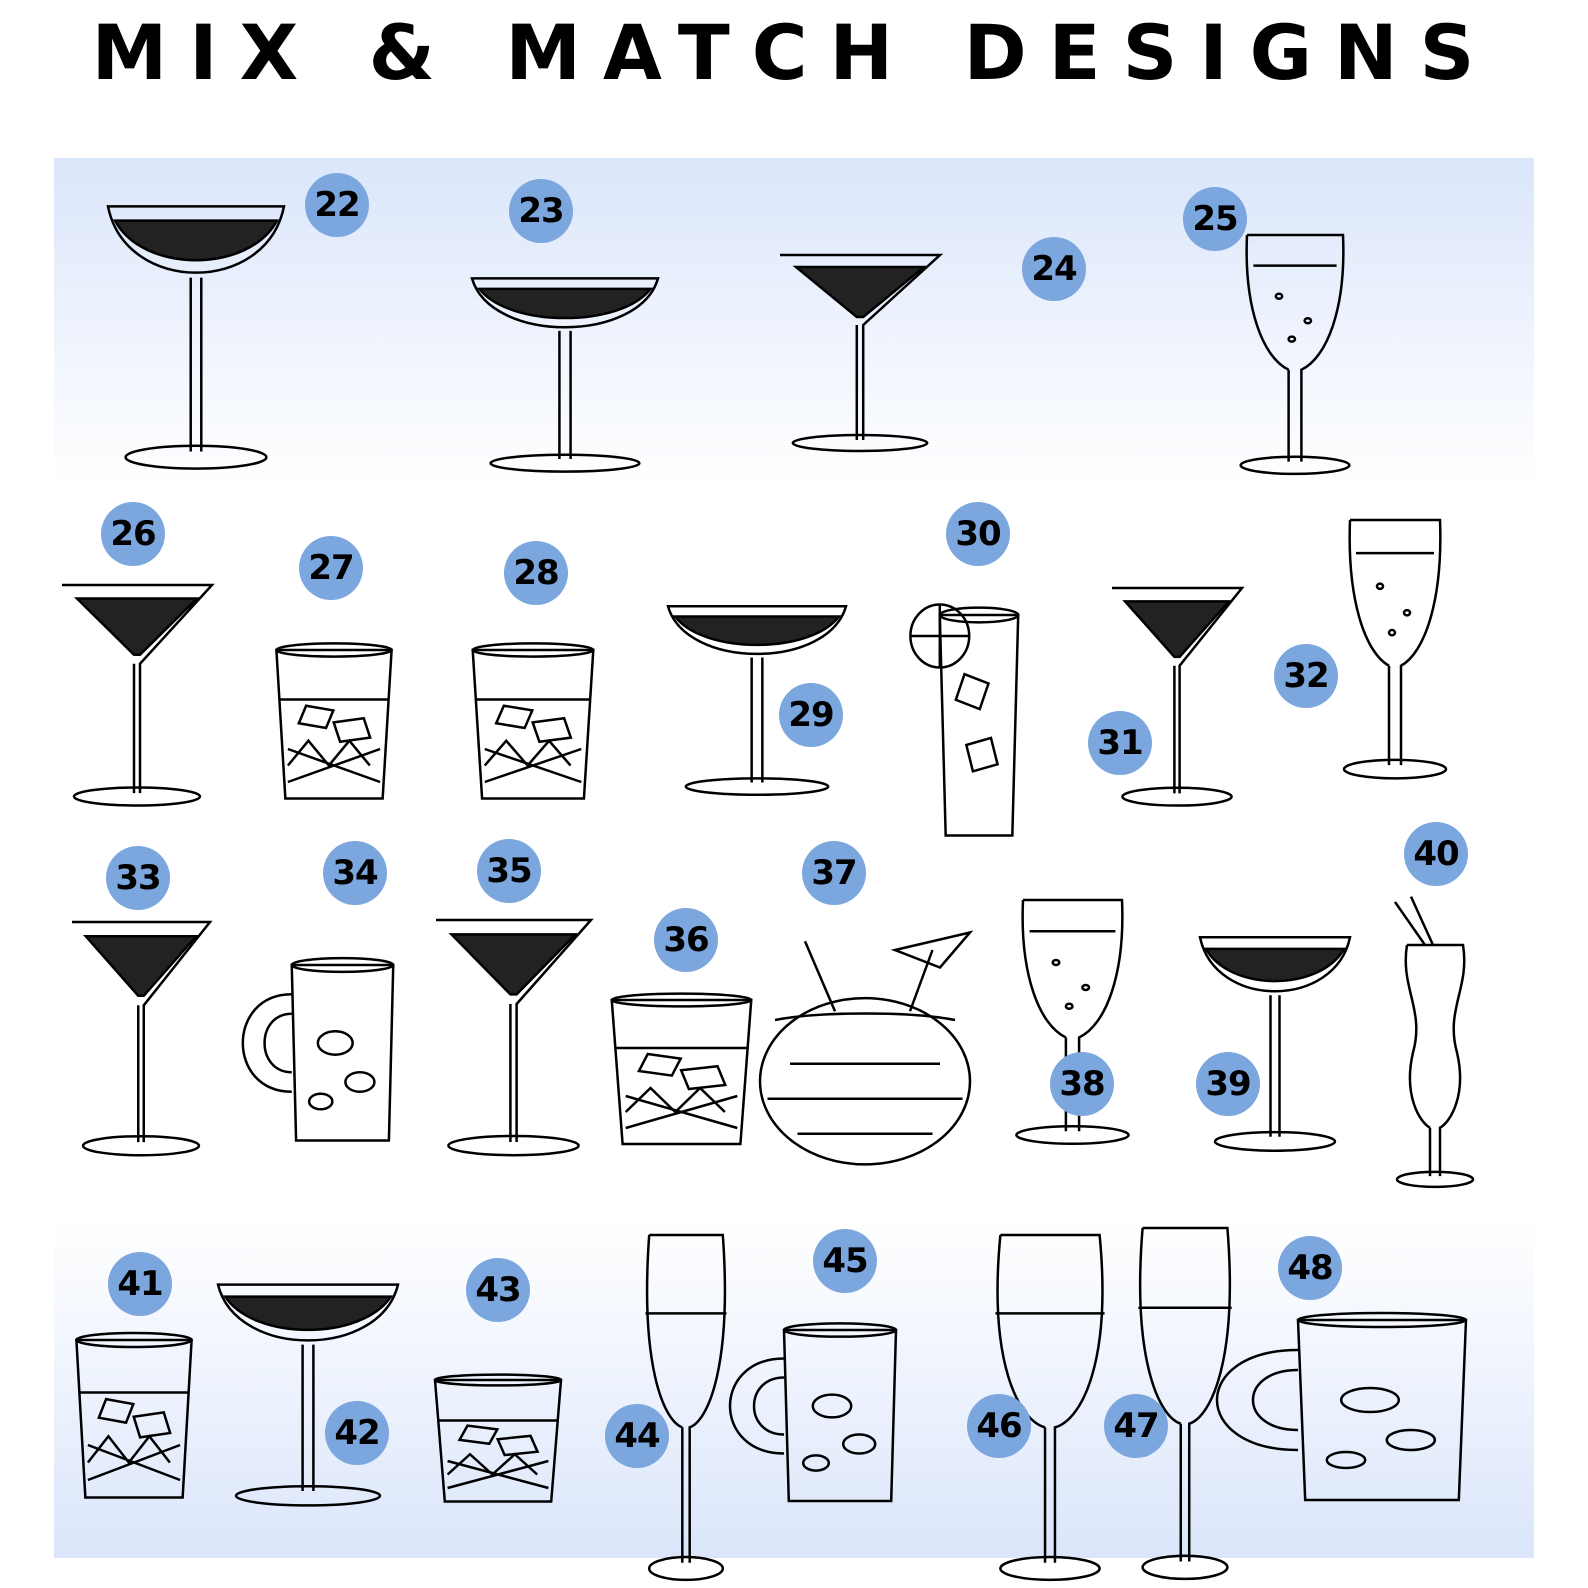 The image size is (1588, 1588). What do you see at coordinates (1054, 269) in the screenshot?
I see `design-number-badge-24: 24` at bounding box center [1054, 269].